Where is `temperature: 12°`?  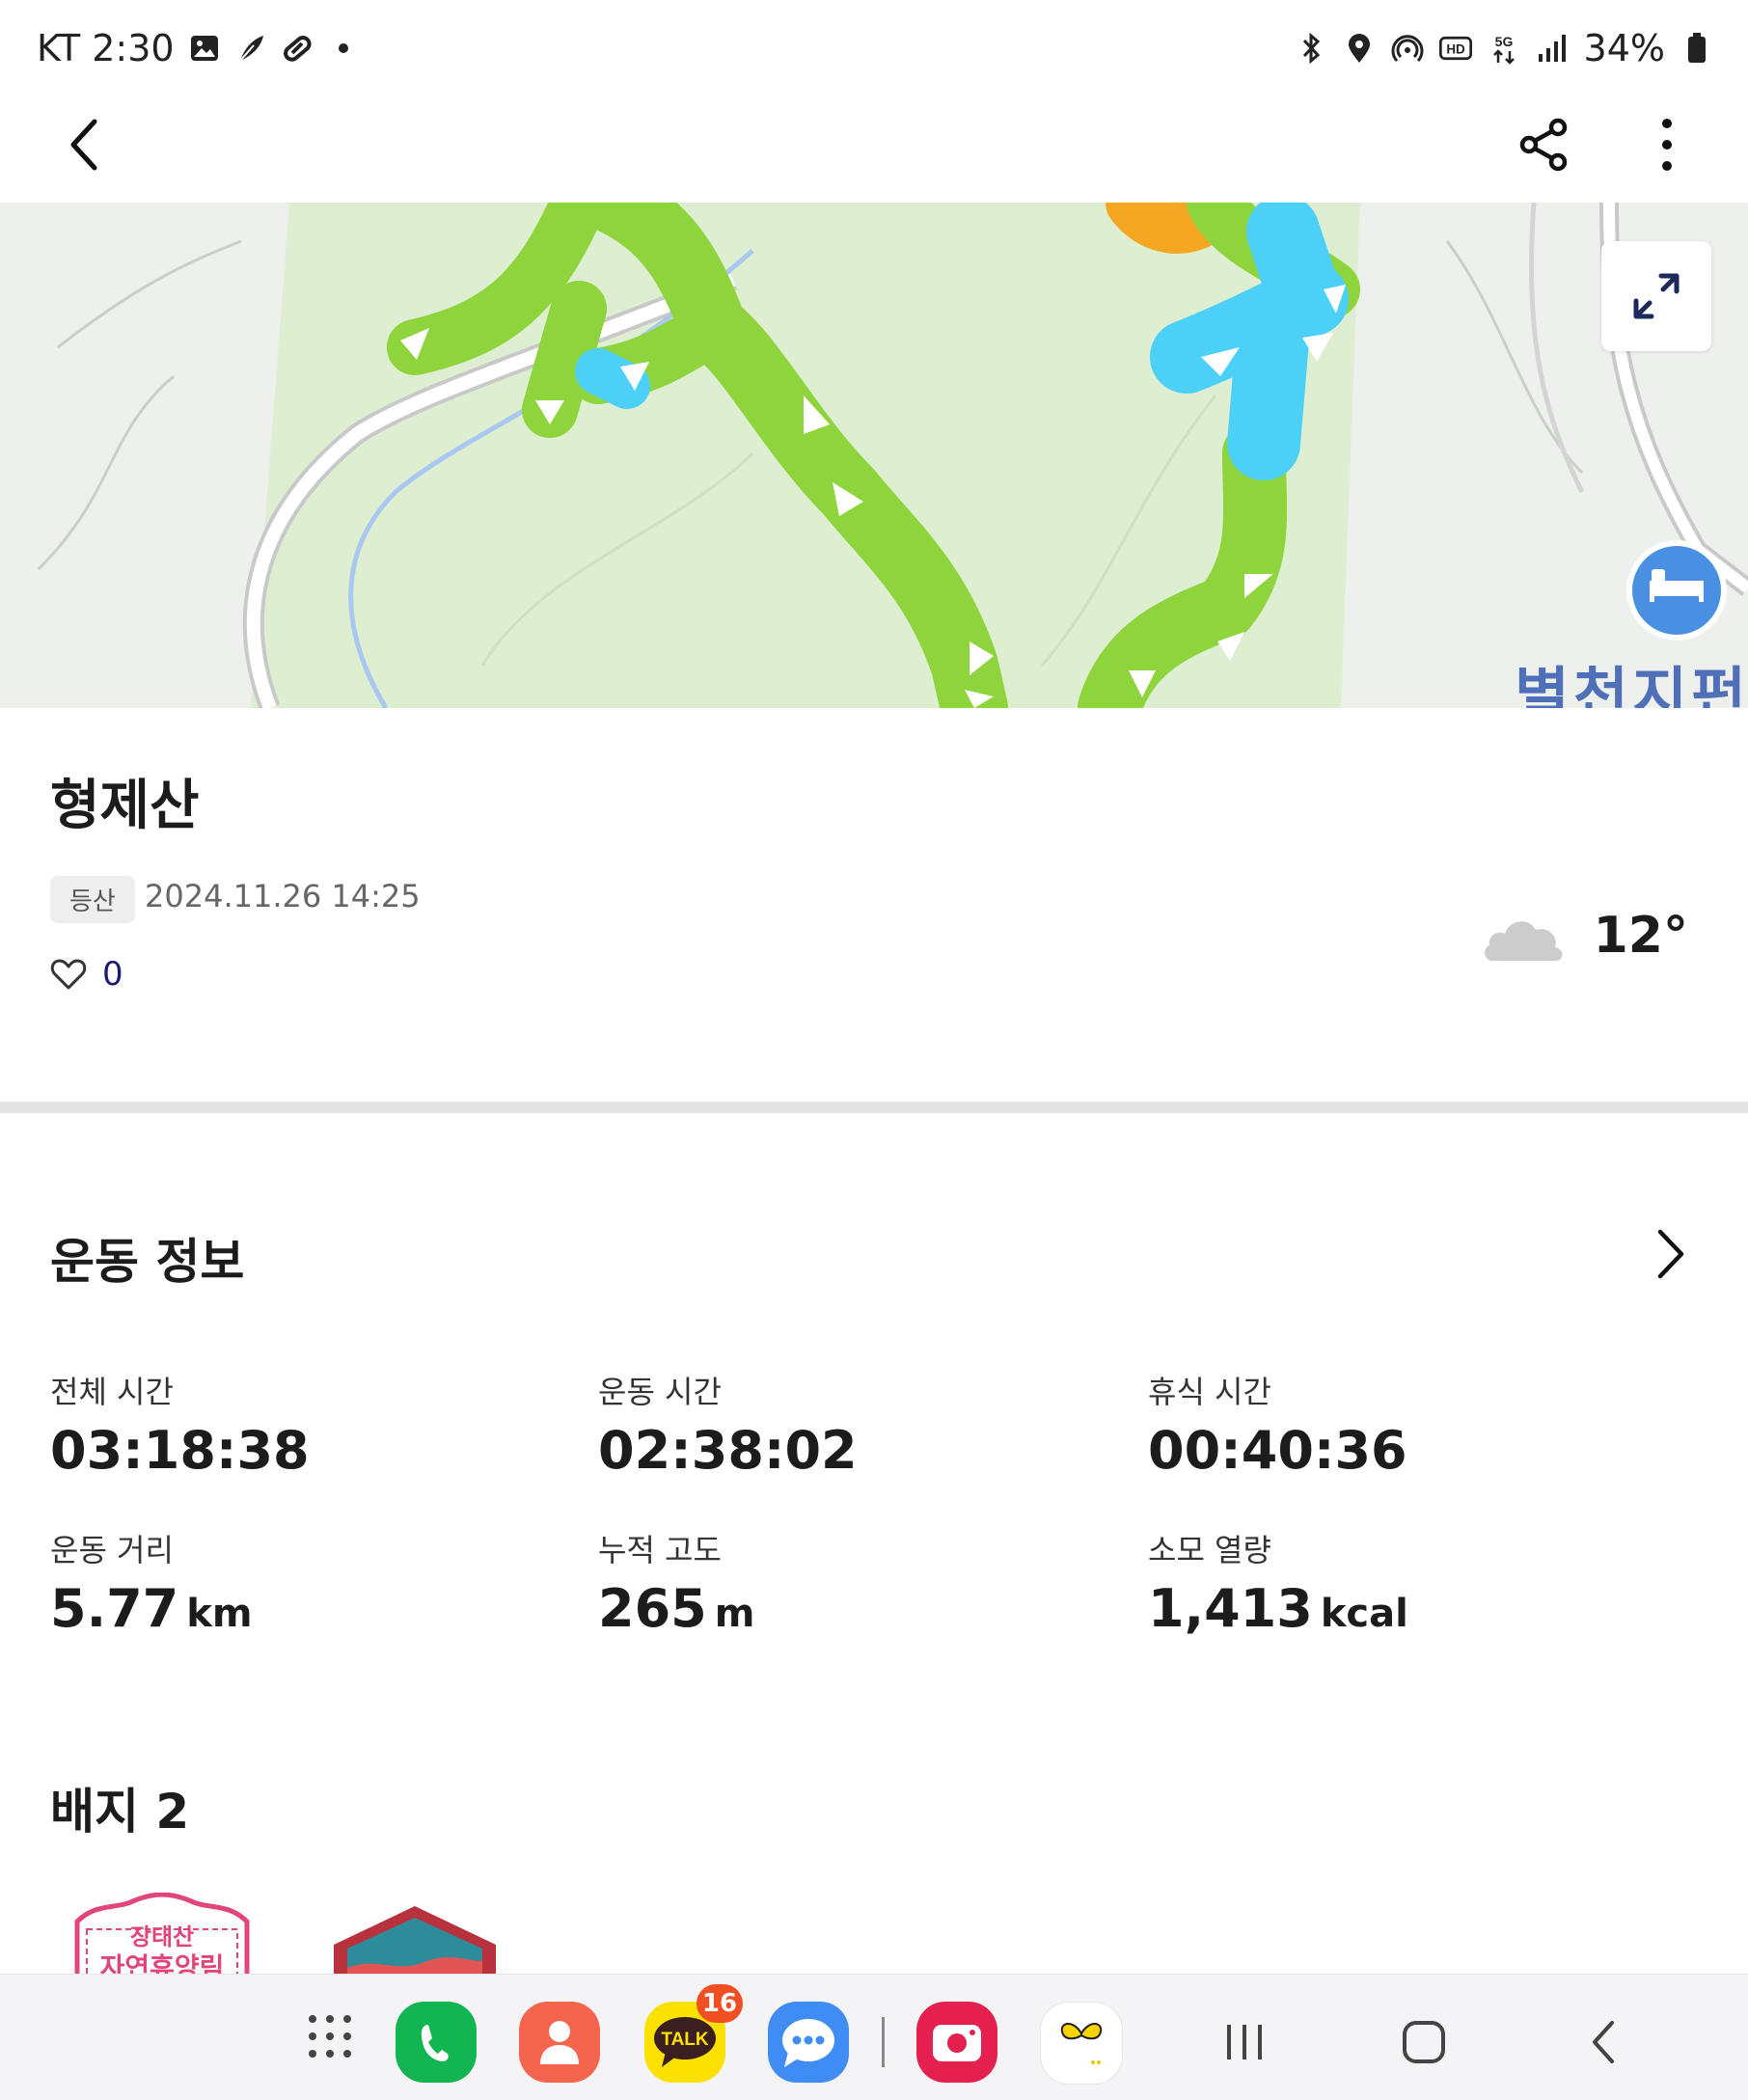
temperature: 12° is located at coordinates (1641, 936).